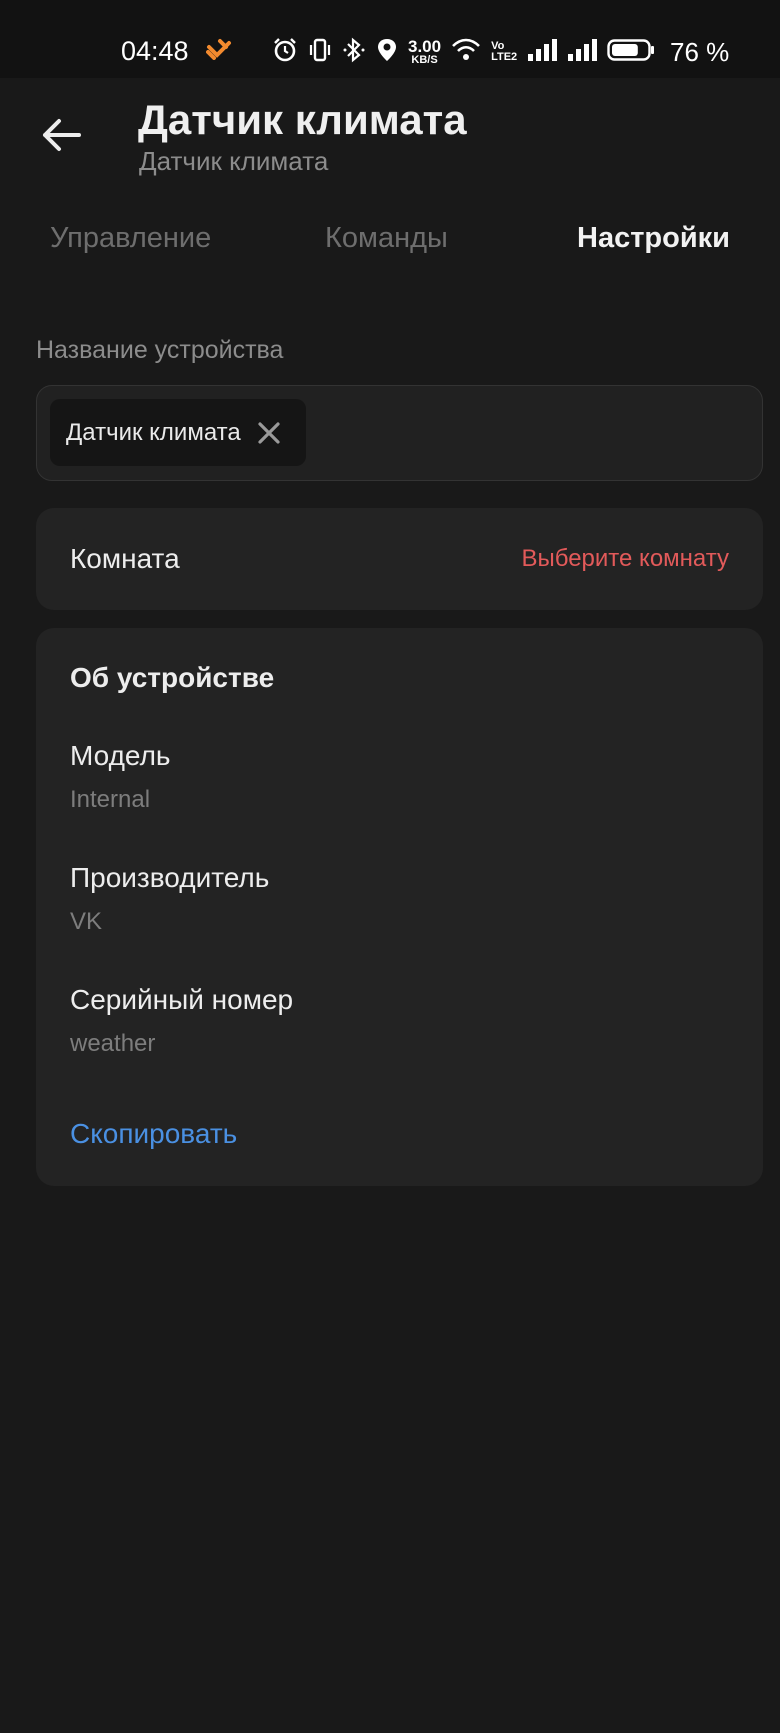  I want to click on volte-indicator: Vo LTE2, so click(504, 51).